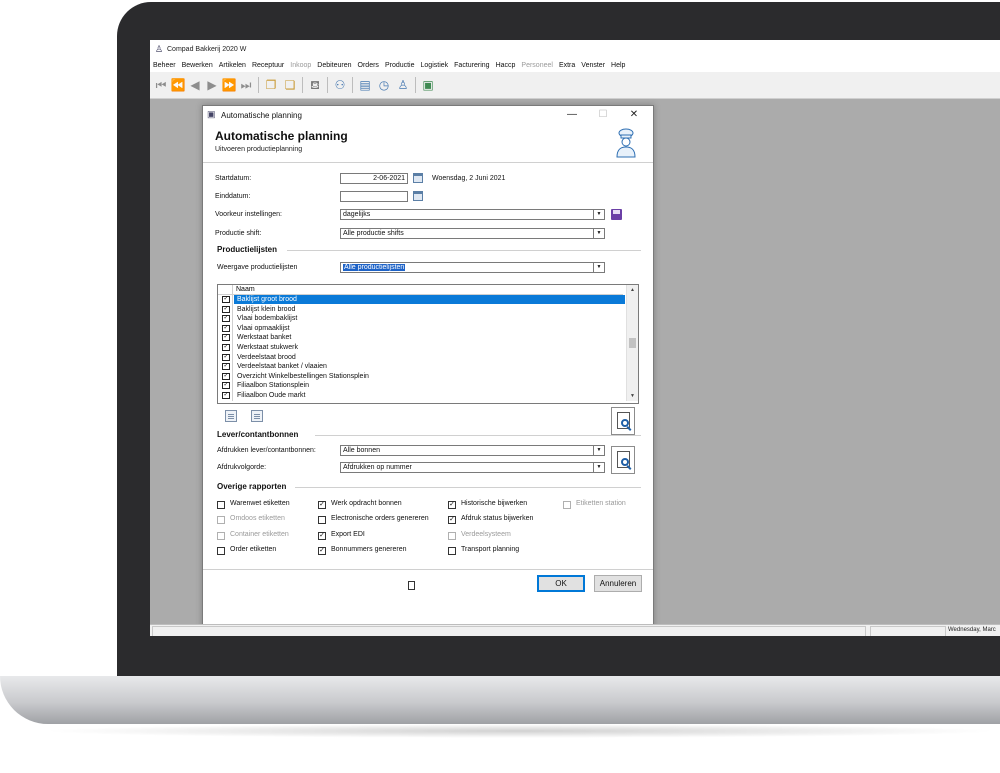 This screenshot has height=773, width=1000. What do you see at coordinates (271, 85) in the screenshot?
I see `copy-icon: ❐` at bounding box center [271, 85].